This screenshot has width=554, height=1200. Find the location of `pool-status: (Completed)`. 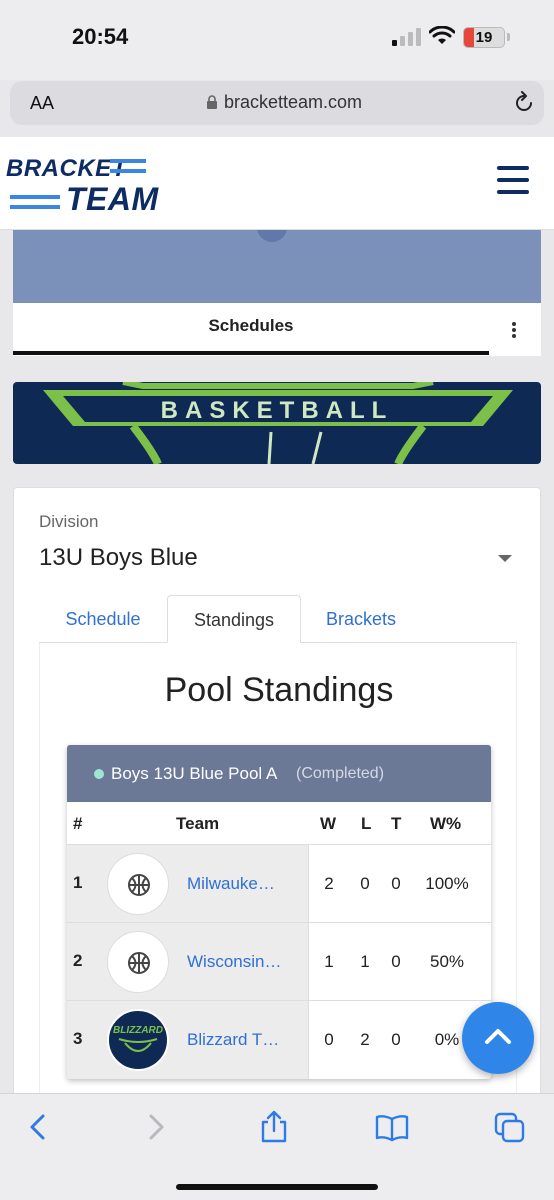

pool-status: (Completed) is located at coordinates (340, 773).